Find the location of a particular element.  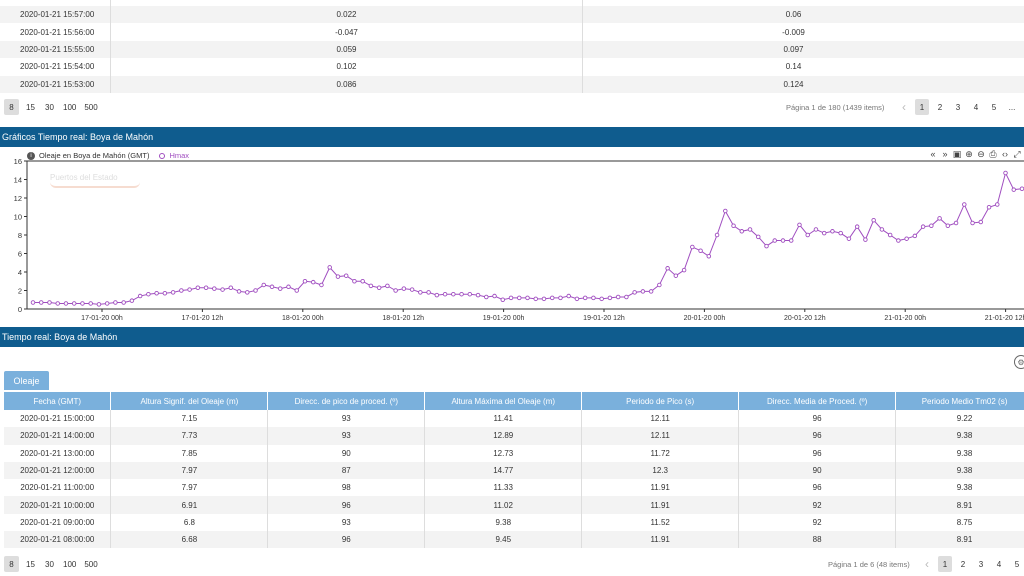

legend-label: Hmax is located at coordinates (179, 155).